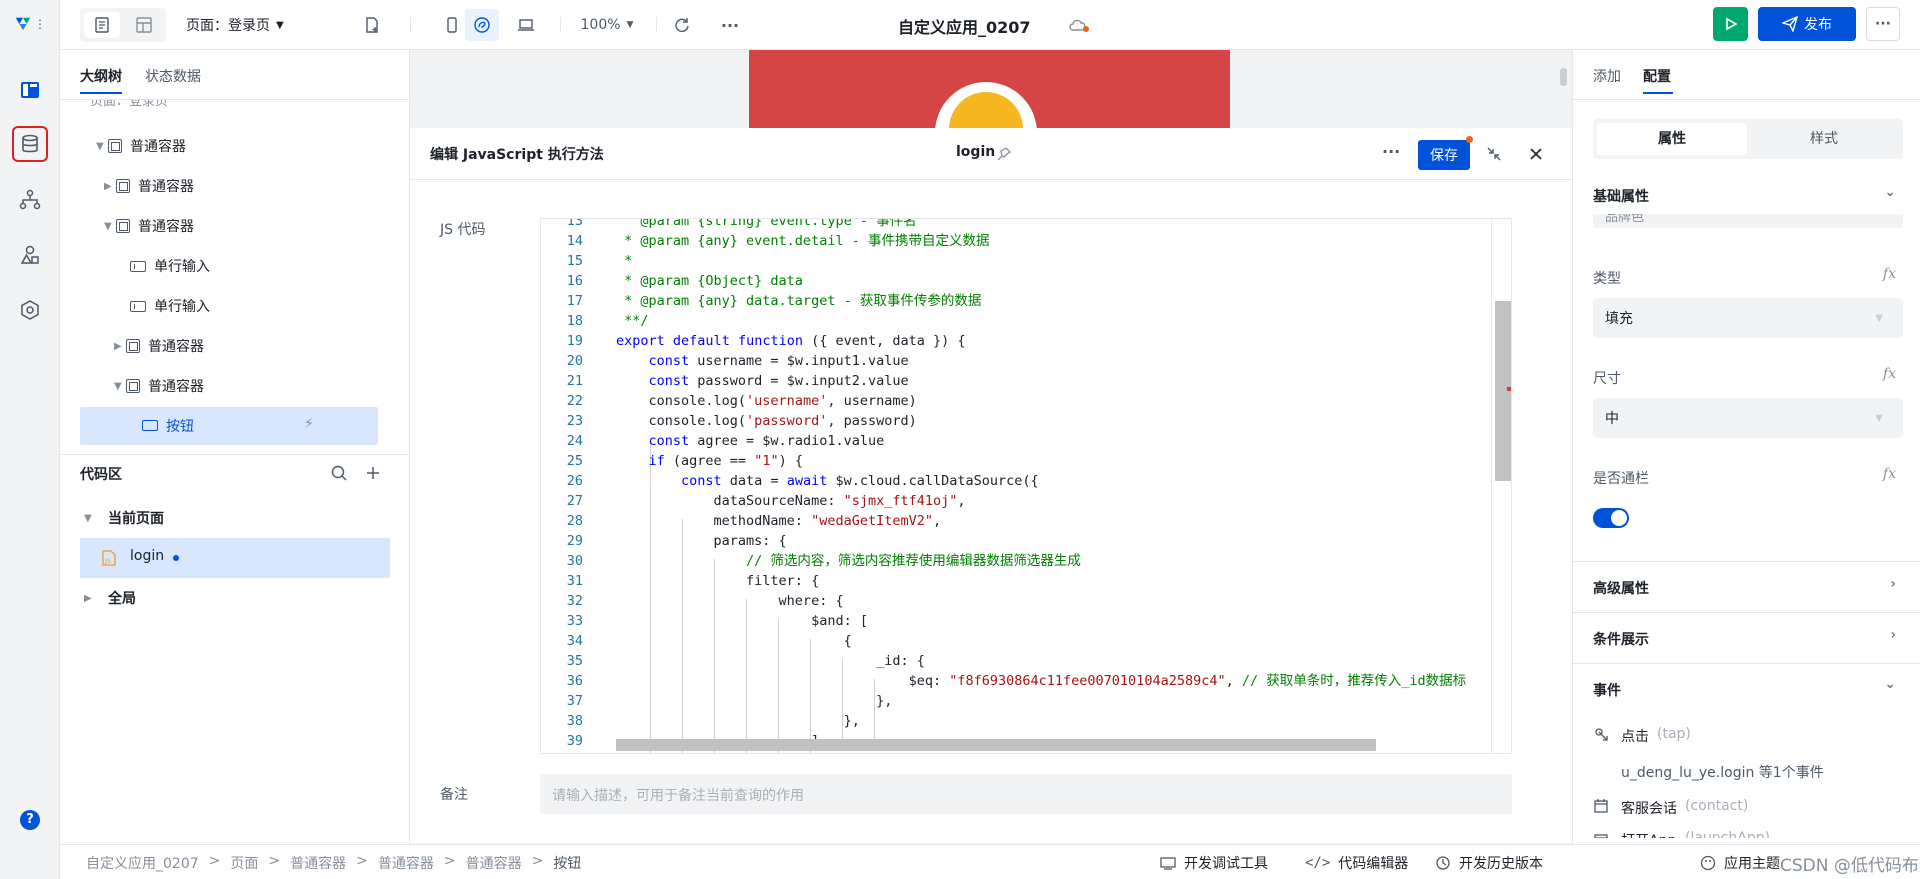 The width and height of the screenshot is (1920, 879). I want to click on code-line: 28 methodName: "wedaGetItemV2",, so click(1016, 521).